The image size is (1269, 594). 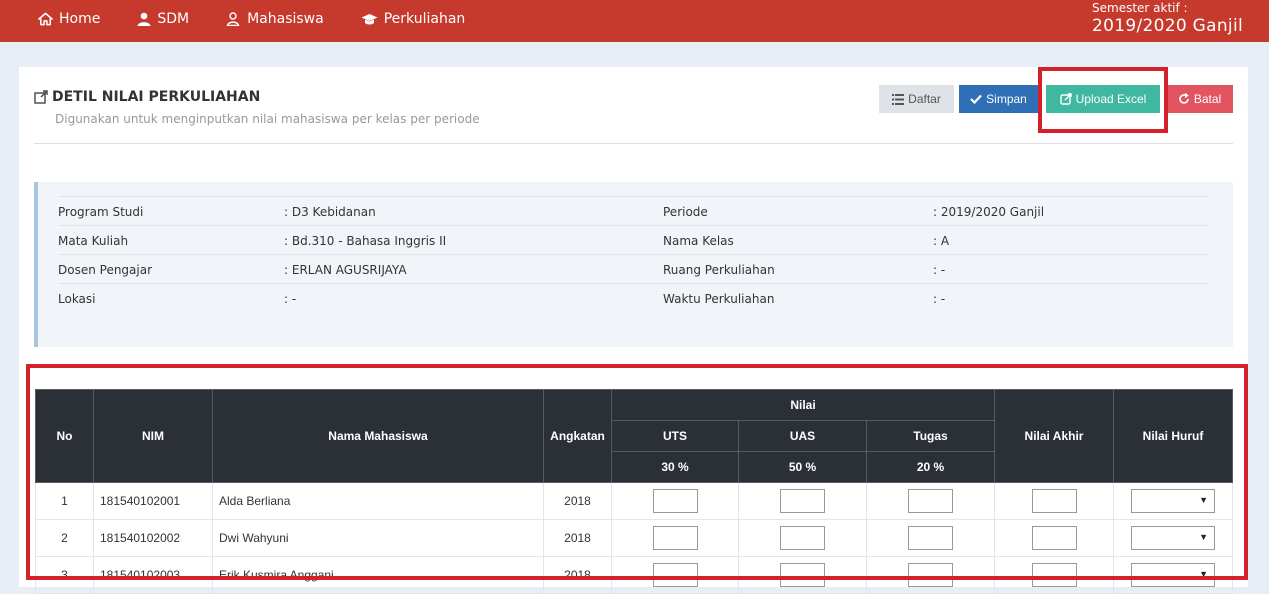 What do you see at coordinates (64, 575) in the screenshot?
I see `cell-no: 3` at bounding box center [64, 575].